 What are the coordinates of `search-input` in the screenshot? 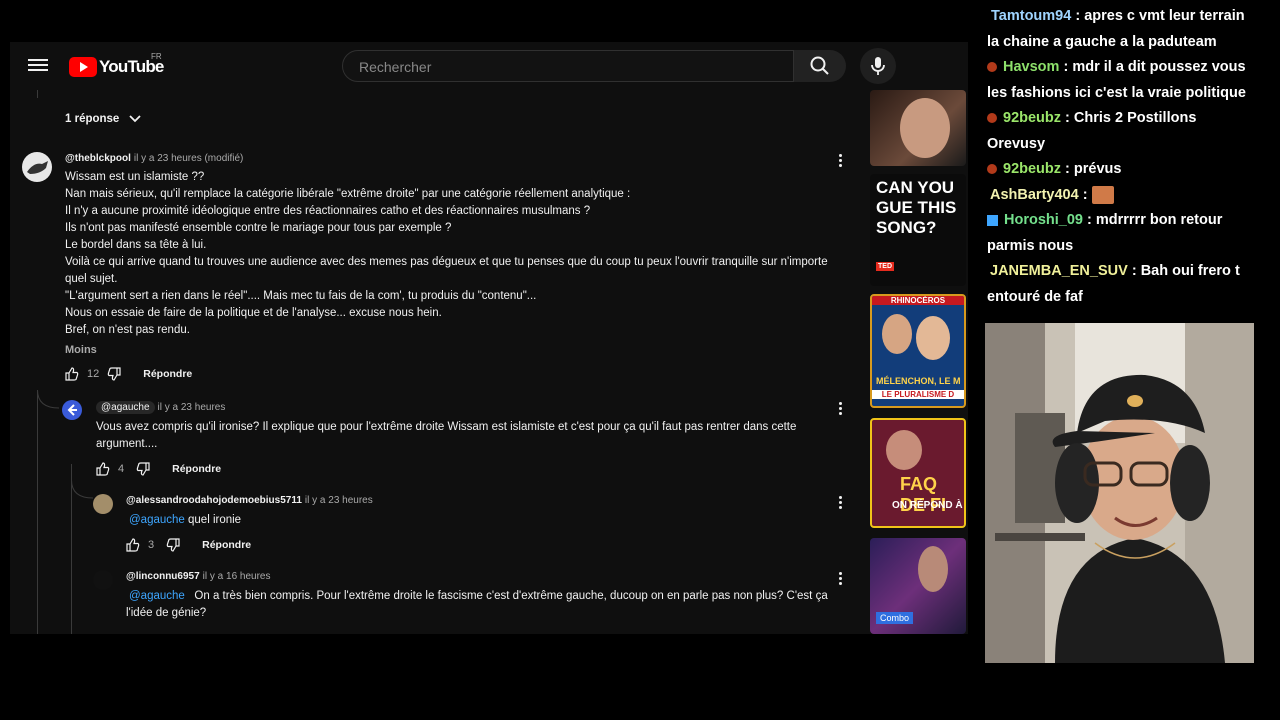 It's located at (559, 67).